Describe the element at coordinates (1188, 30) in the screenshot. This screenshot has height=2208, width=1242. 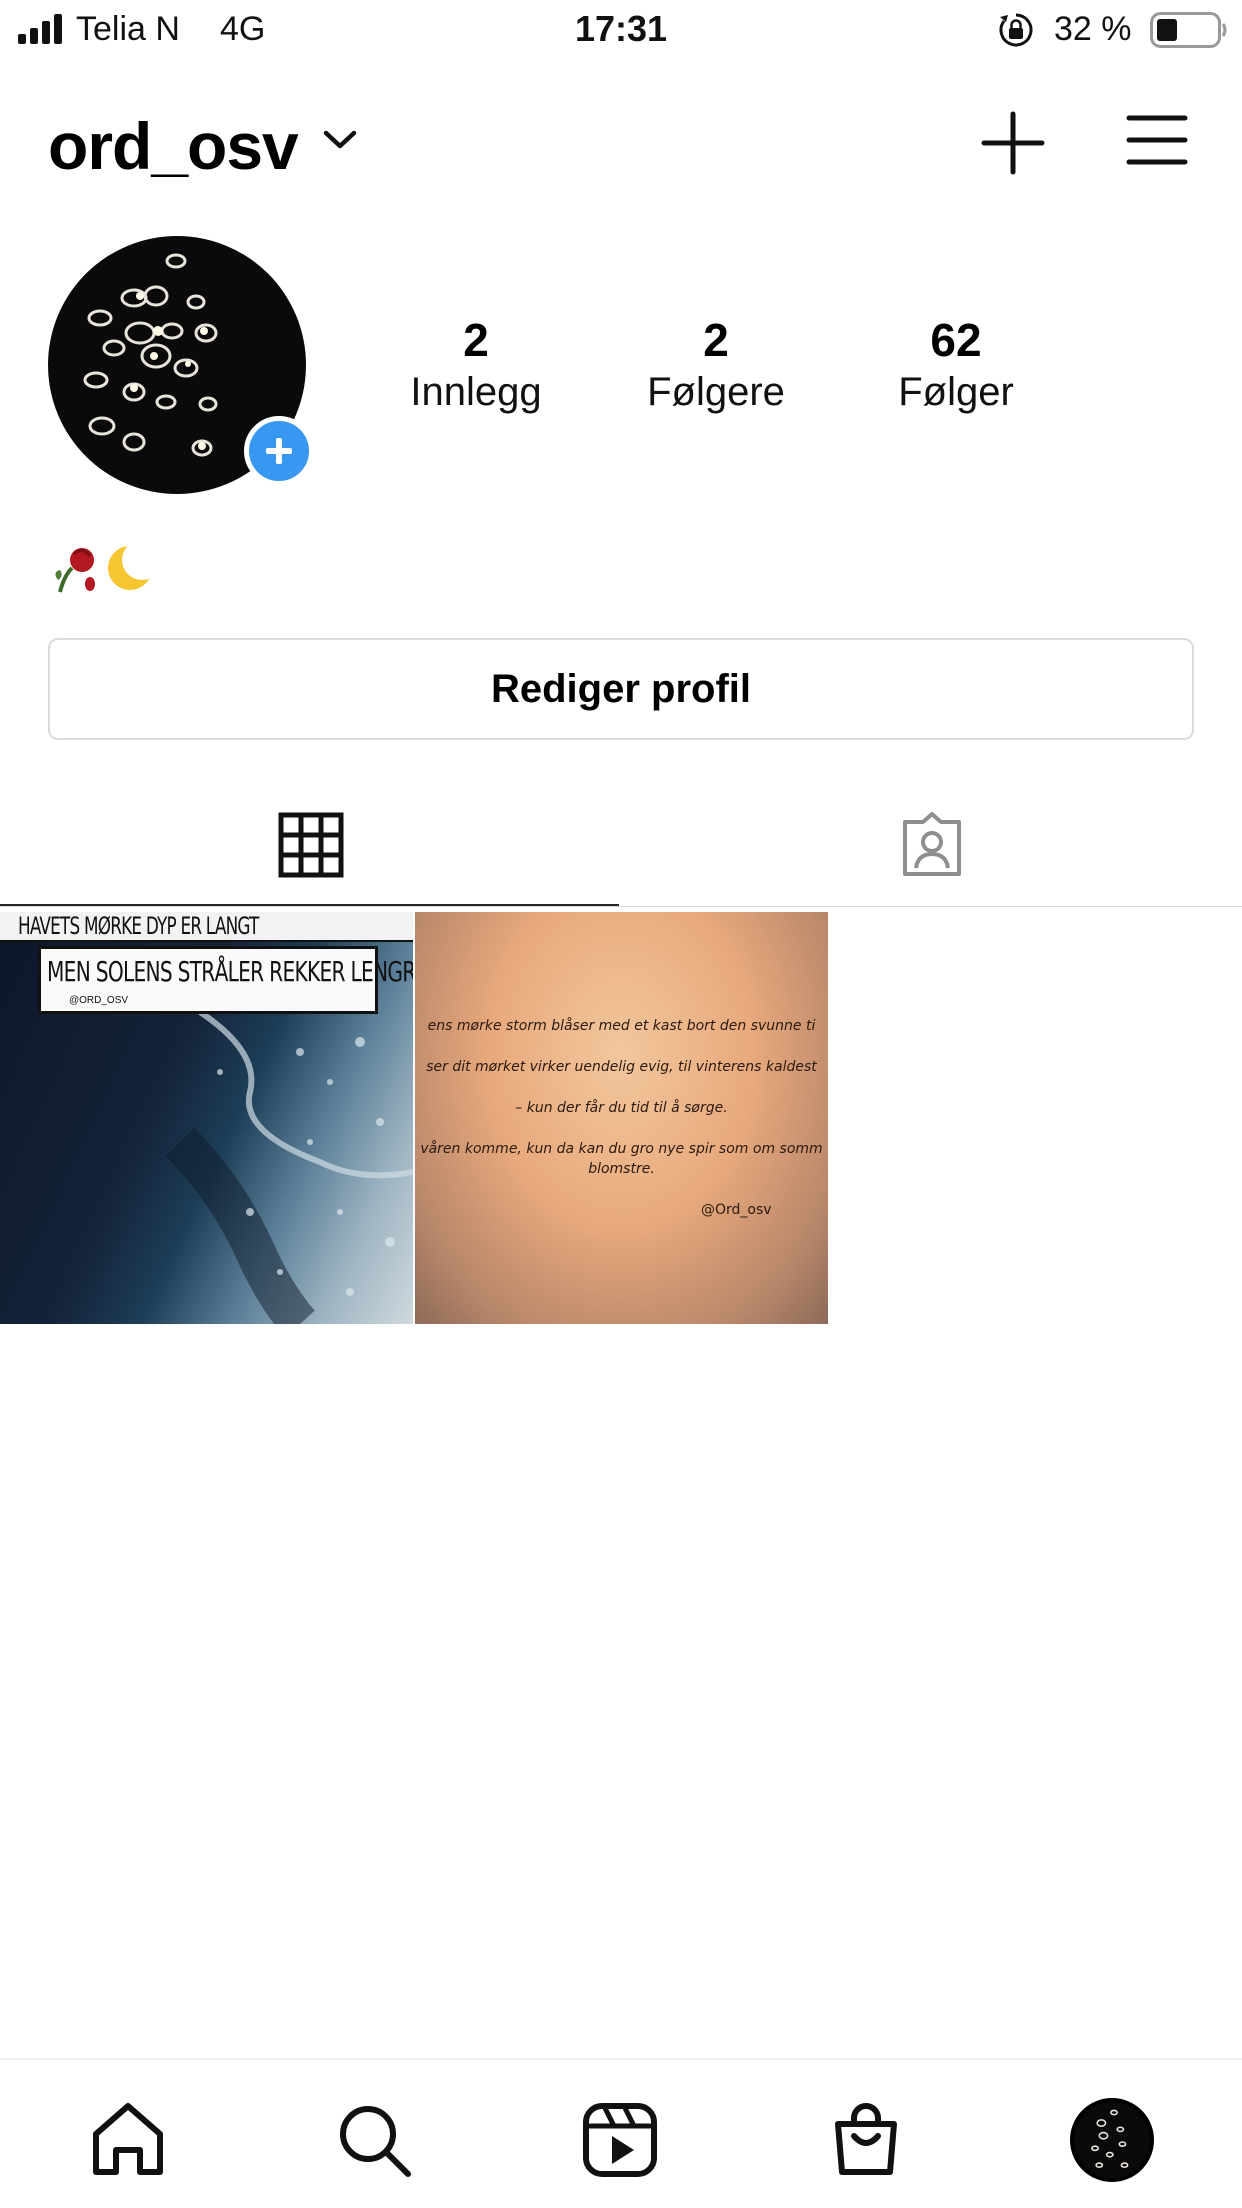
I see `battery-icon` at that location.